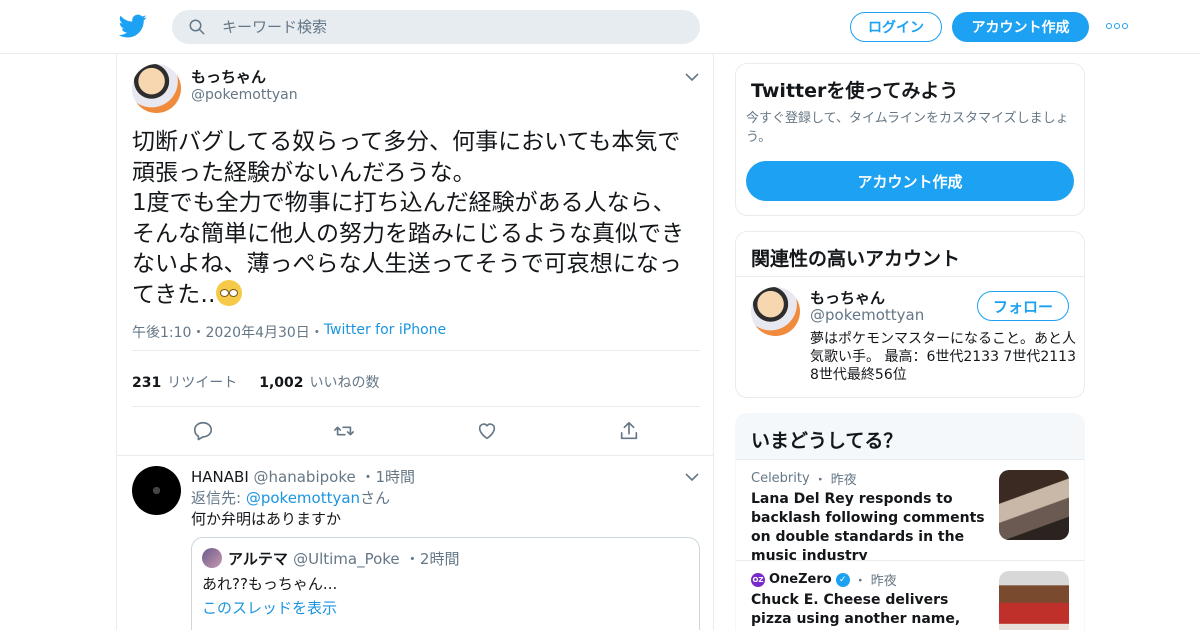  What do you see at coordinates (780, 478) in the screenshot?
I see `trend-category: Celebrity` at bounding box center [780, 478].